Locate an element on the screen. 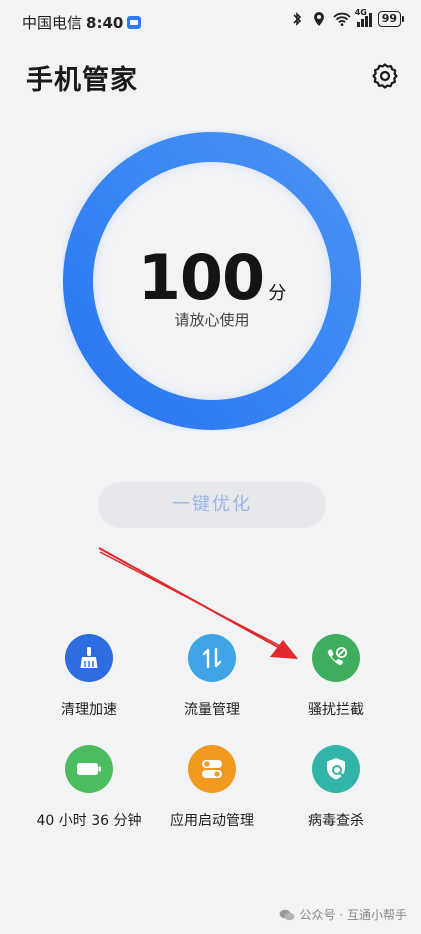 The image size is (421, 934). score-description: 请放心使用 is located at coordinates (212, 320).